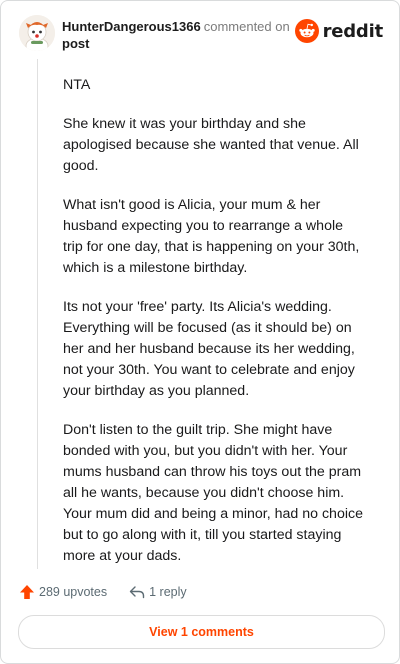  What do you see at coordinates (246, 26) in the screenshot?
I see `commented-on-text: commented on` at bounding box center [246, 26].